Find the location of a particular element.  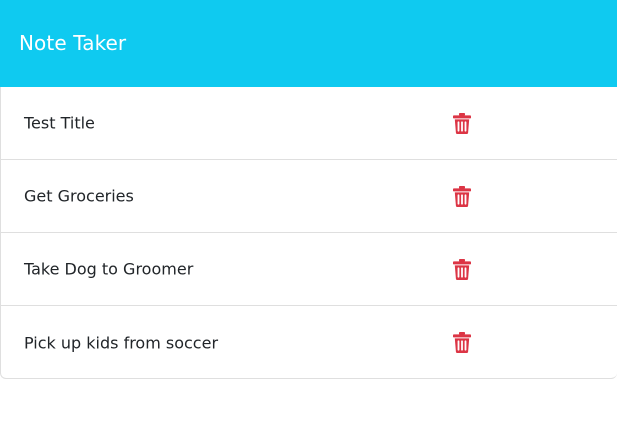

app-title: Note Taker is located at coordinates (72, 43).